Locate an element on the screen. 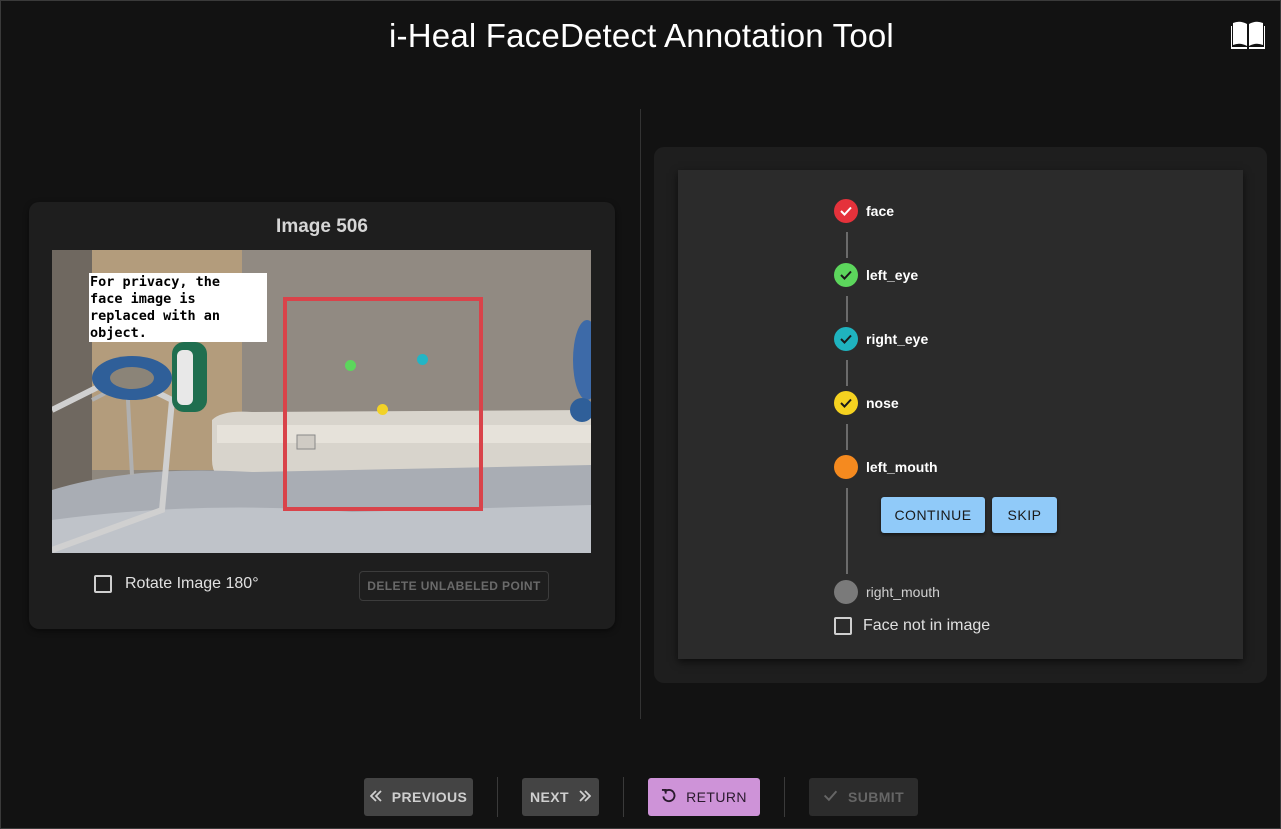  step-left-mouth: left_mouth is located at coordinates (886, 467).